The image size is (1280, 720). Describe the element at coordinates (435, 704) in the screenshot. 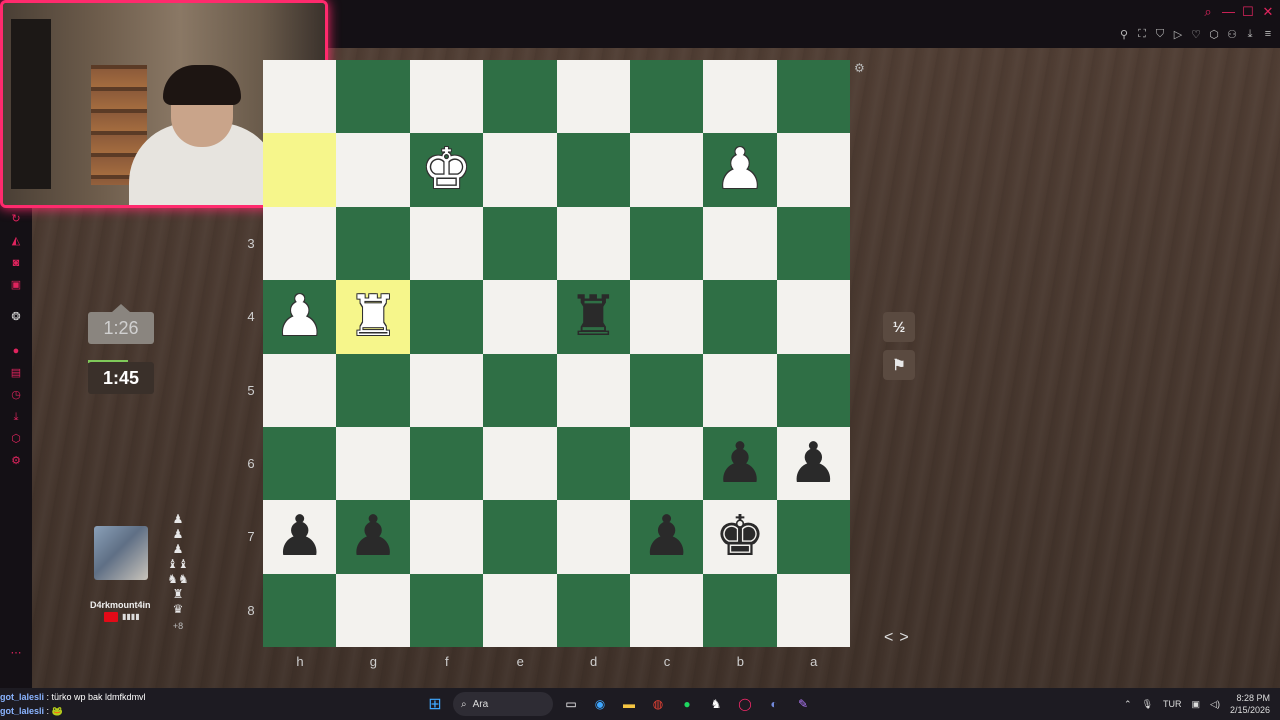

I see `windows-start-icon: ⊞` at that location.